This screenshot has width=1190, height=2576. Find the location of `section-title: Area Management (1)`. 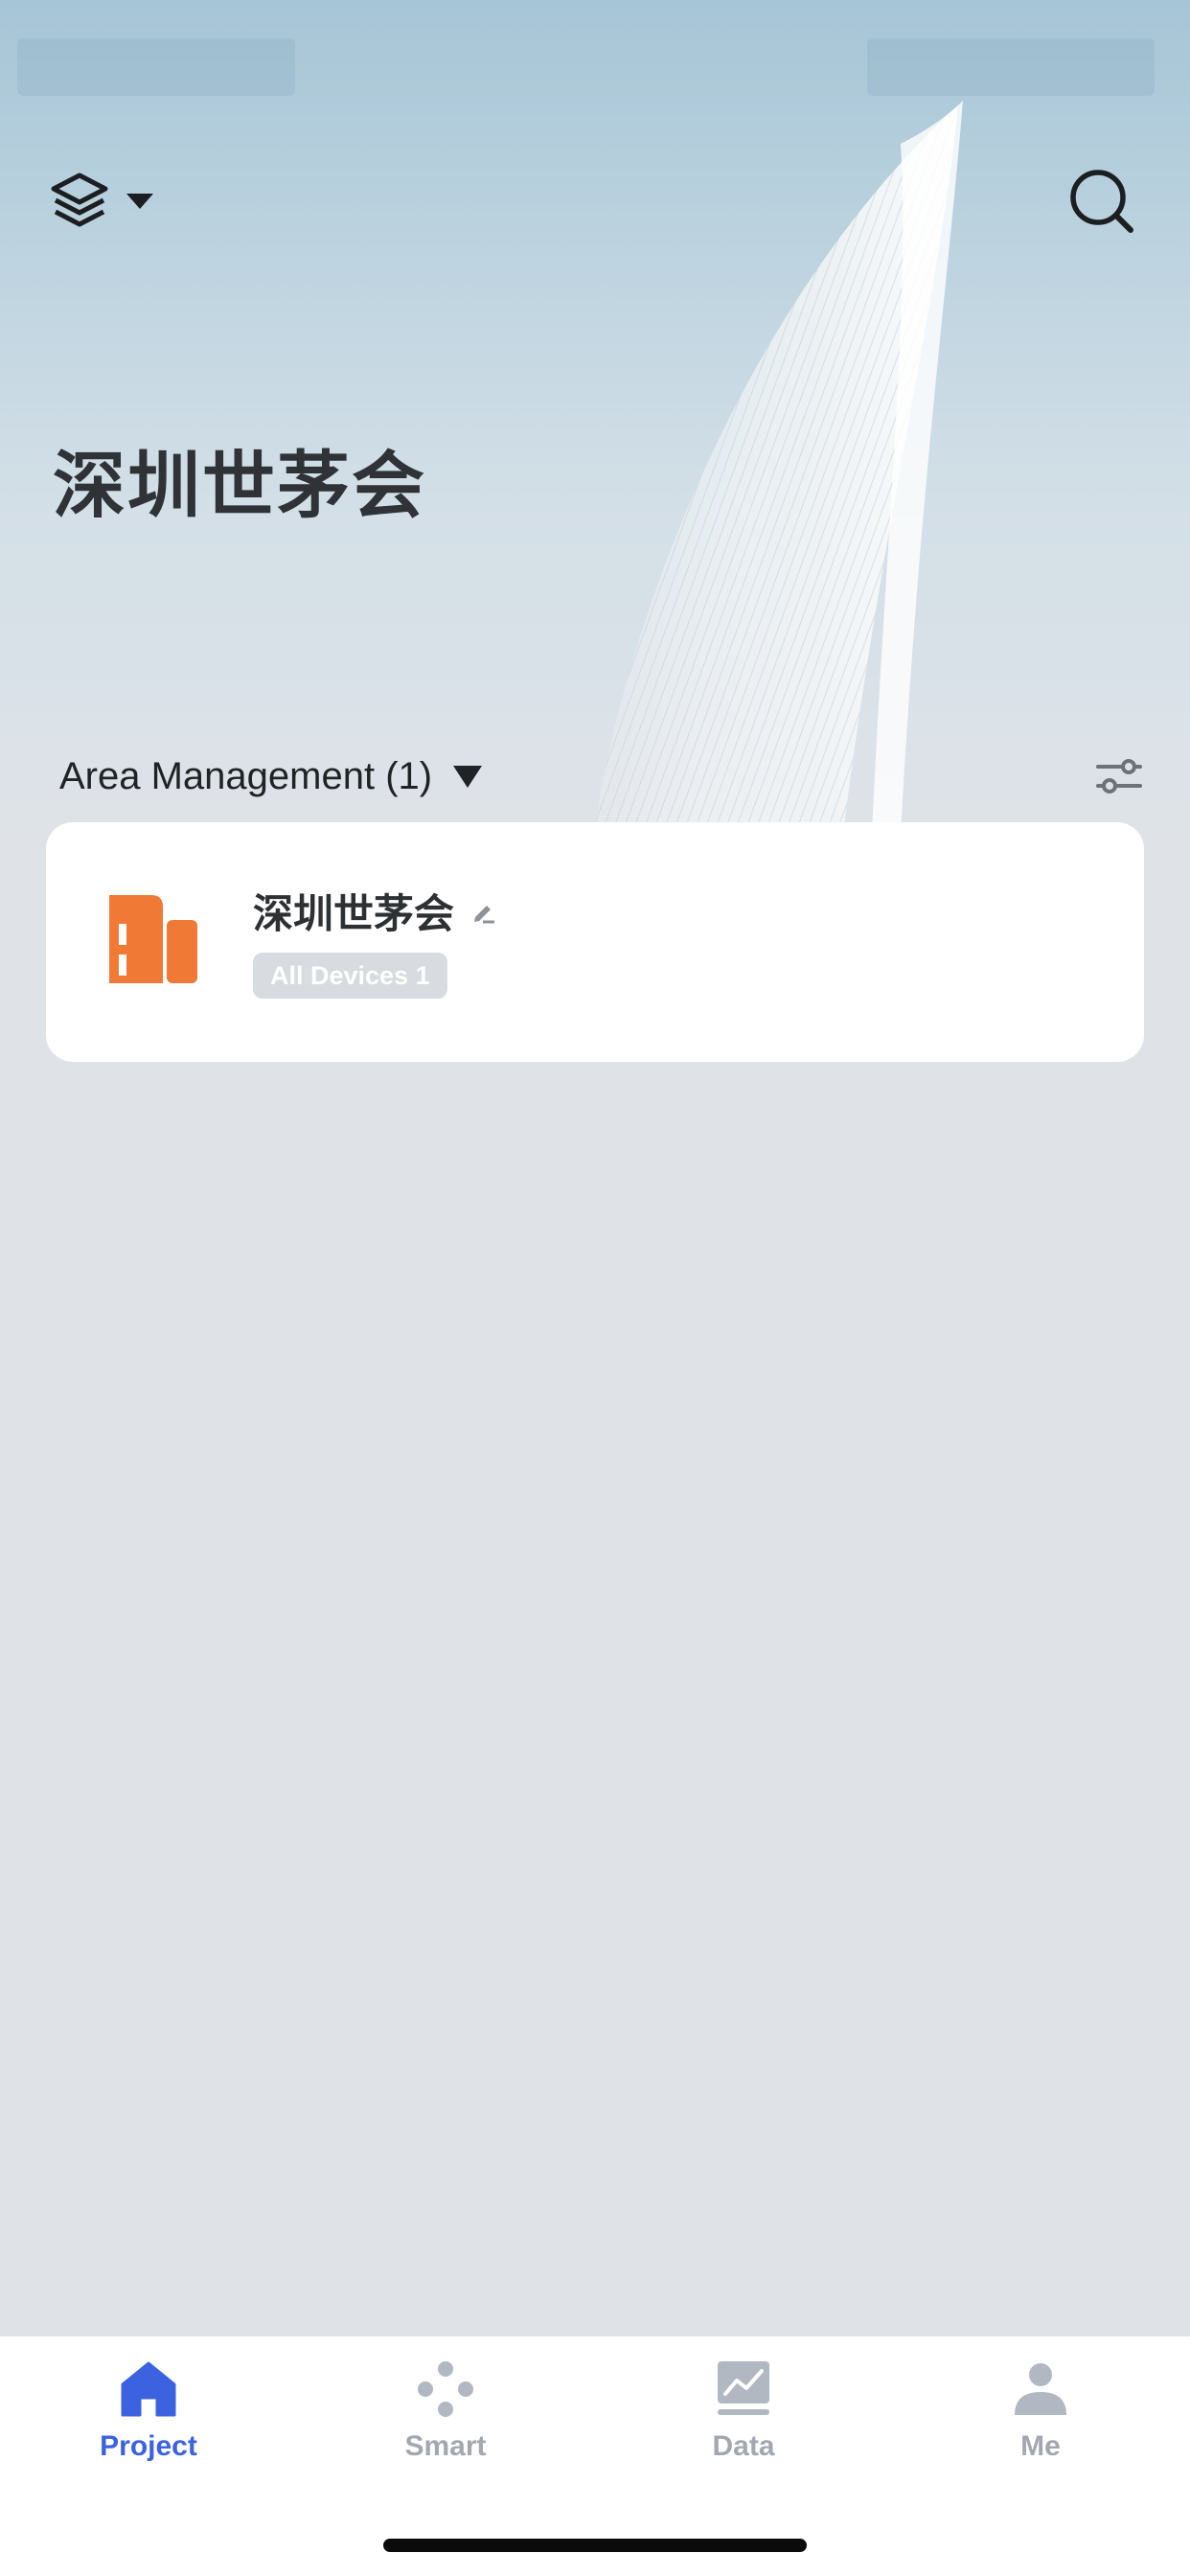

section-title: Area Management (1) is located at coordinates (246, 775).